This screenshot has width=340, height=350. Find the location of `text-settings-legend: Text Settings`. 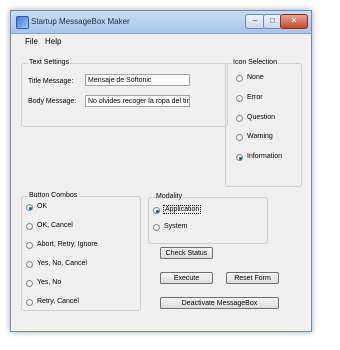

text-settings-legend: Text Settings is located at coordinates (49, 62).